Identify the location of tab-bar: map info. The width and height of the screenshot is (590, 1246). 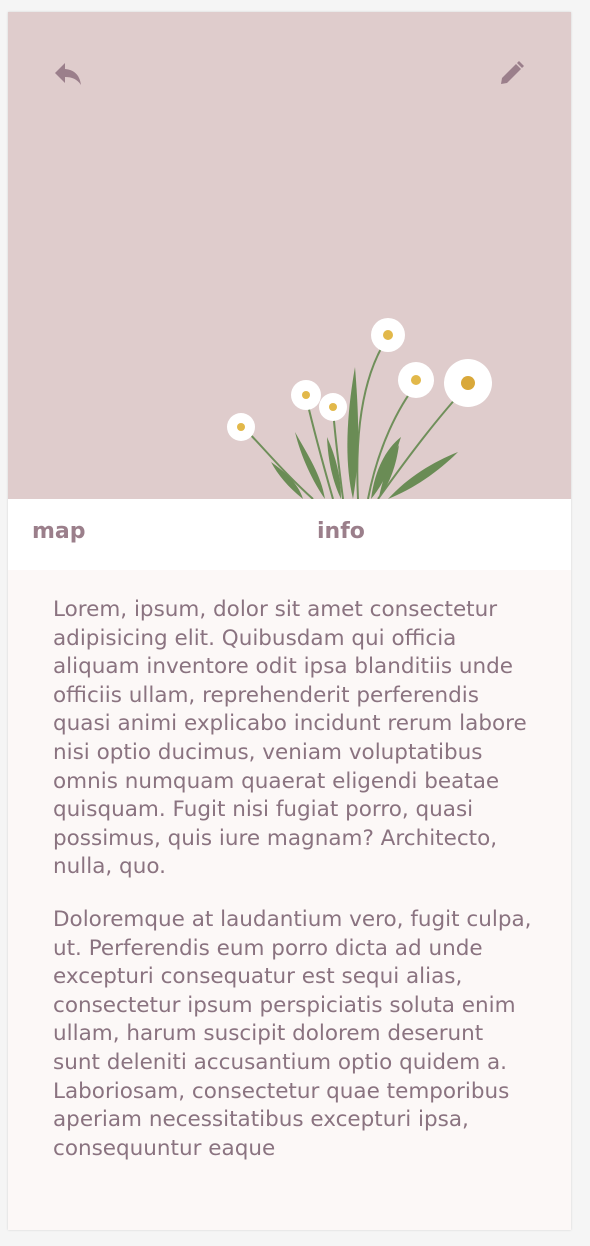
(289, 534).